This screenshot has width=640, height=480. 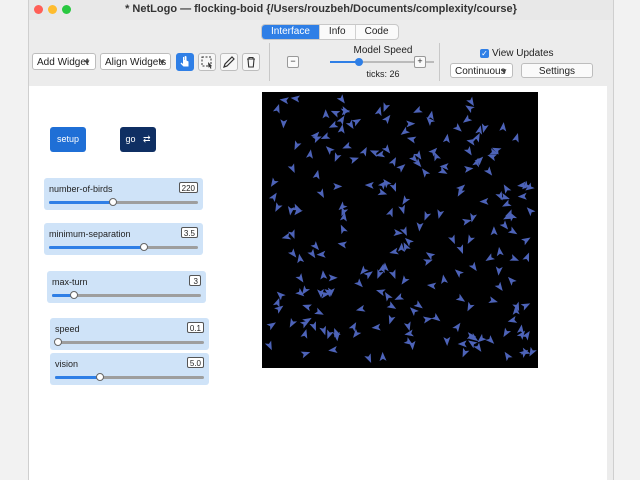 I want to click on tab-info: Info, so click(x=338, y=32).